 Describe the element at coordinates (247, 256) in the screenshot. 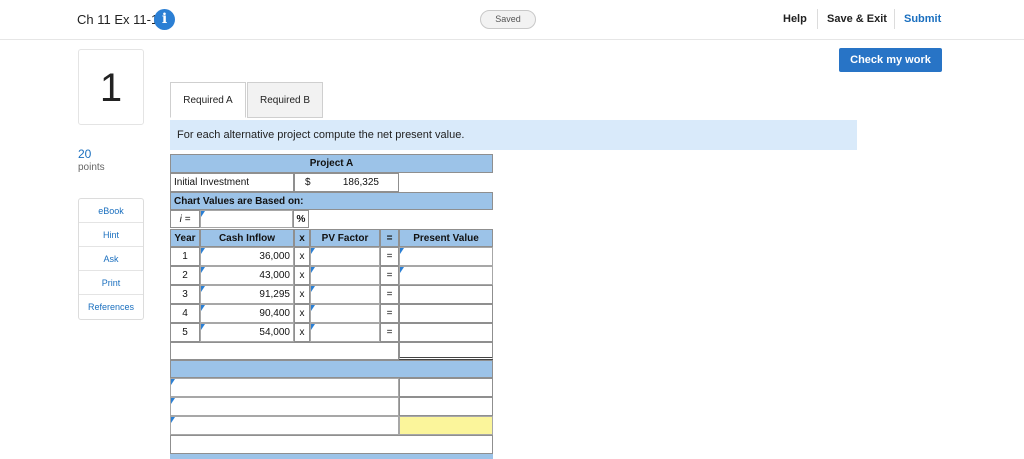

I see `cash-inflow-input: 36,000` at that location.